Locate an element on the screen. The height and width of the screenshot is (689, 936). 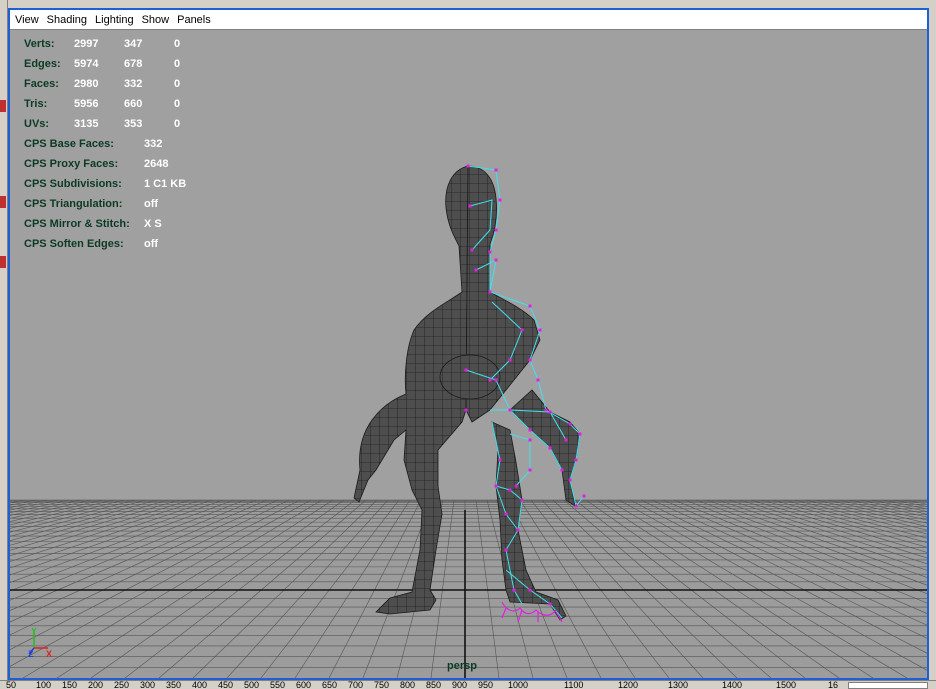
ruler-tick-label: 700 is located at coordinates (356, 684).